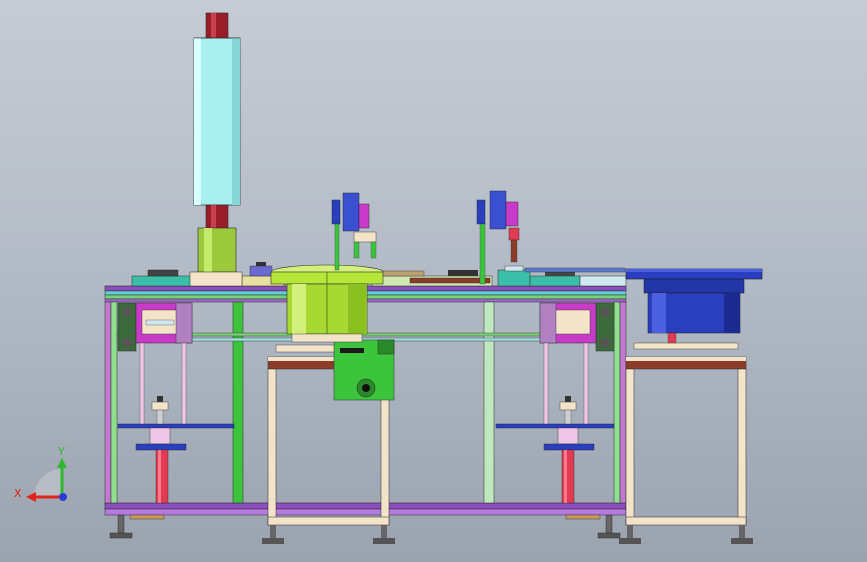  I want to click on left-gripper, so click(354, 231).